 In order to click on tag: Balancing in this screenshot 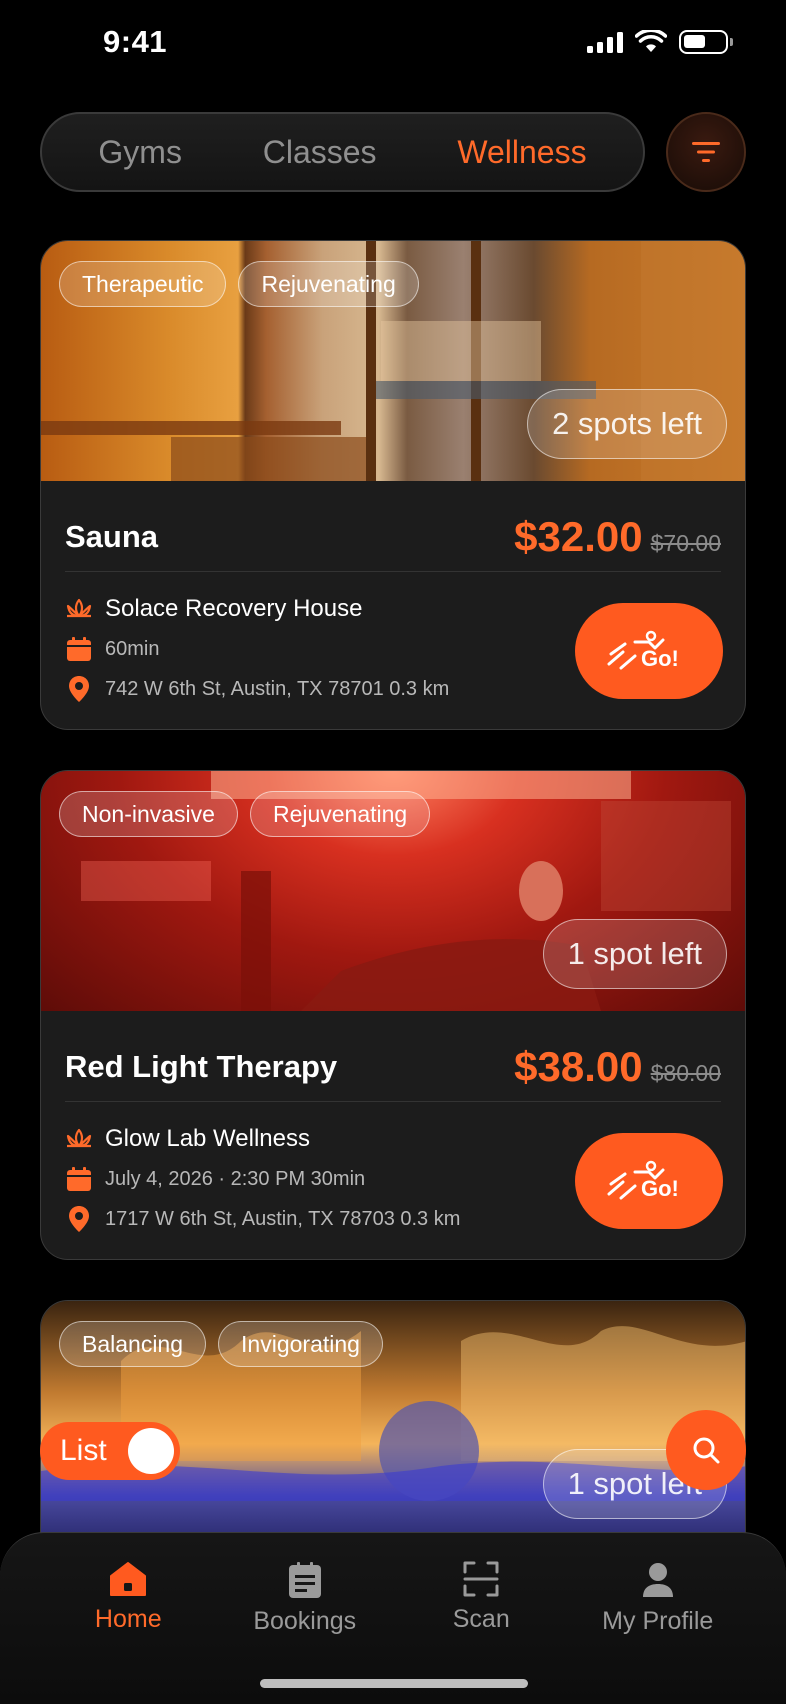, I will do `click(133, 1344)`.